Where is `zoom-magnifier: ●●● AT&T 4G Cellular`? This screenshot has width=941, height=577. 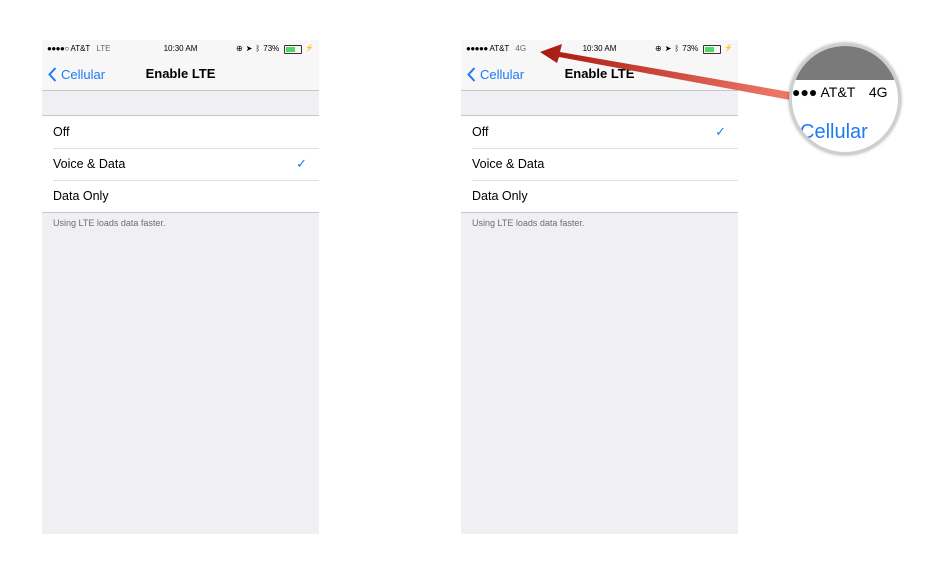 zoom-magnifier: ●●● AT&T 4G Cellular is located at coordinates (845, 99).